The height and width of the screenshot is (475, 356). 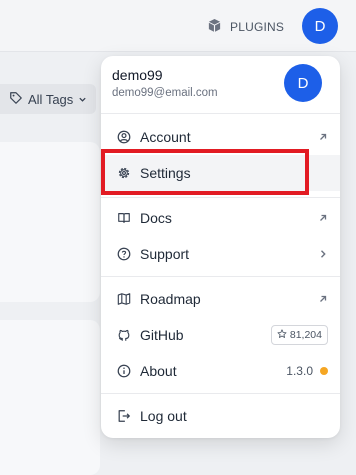 What do you see at coordinates (214, 27) in the screenshot?
I see `cube-icon` at bounding box center [214, 27].